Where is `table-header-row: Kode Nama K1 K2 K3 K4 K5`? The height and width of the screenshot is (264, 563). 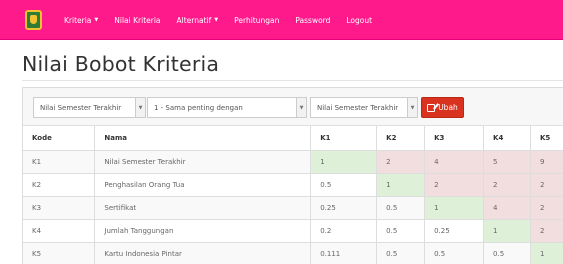
table-header-row: Kode Nama K1 K2 K3 K4 K5 is located at coordinates (293, 138).